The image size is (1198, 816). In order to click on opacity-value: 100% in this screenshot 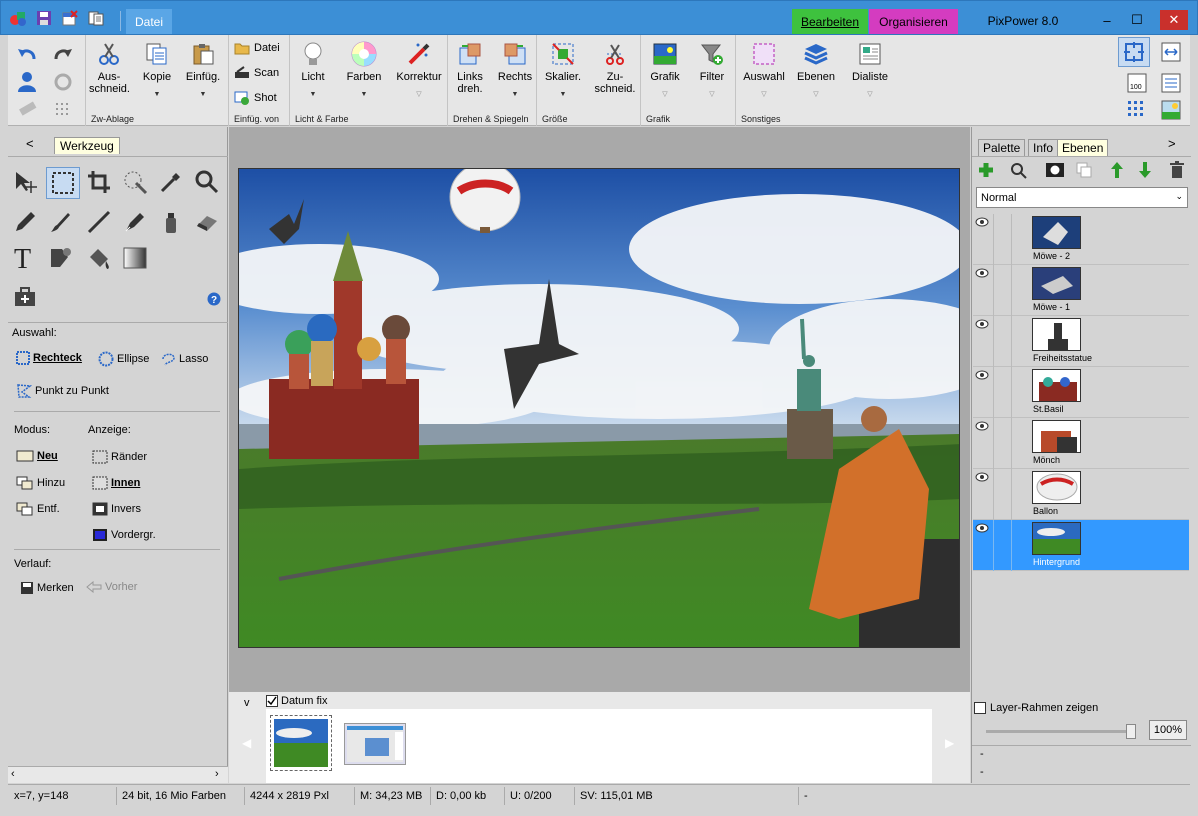, I will do `click(1168, 730)`.